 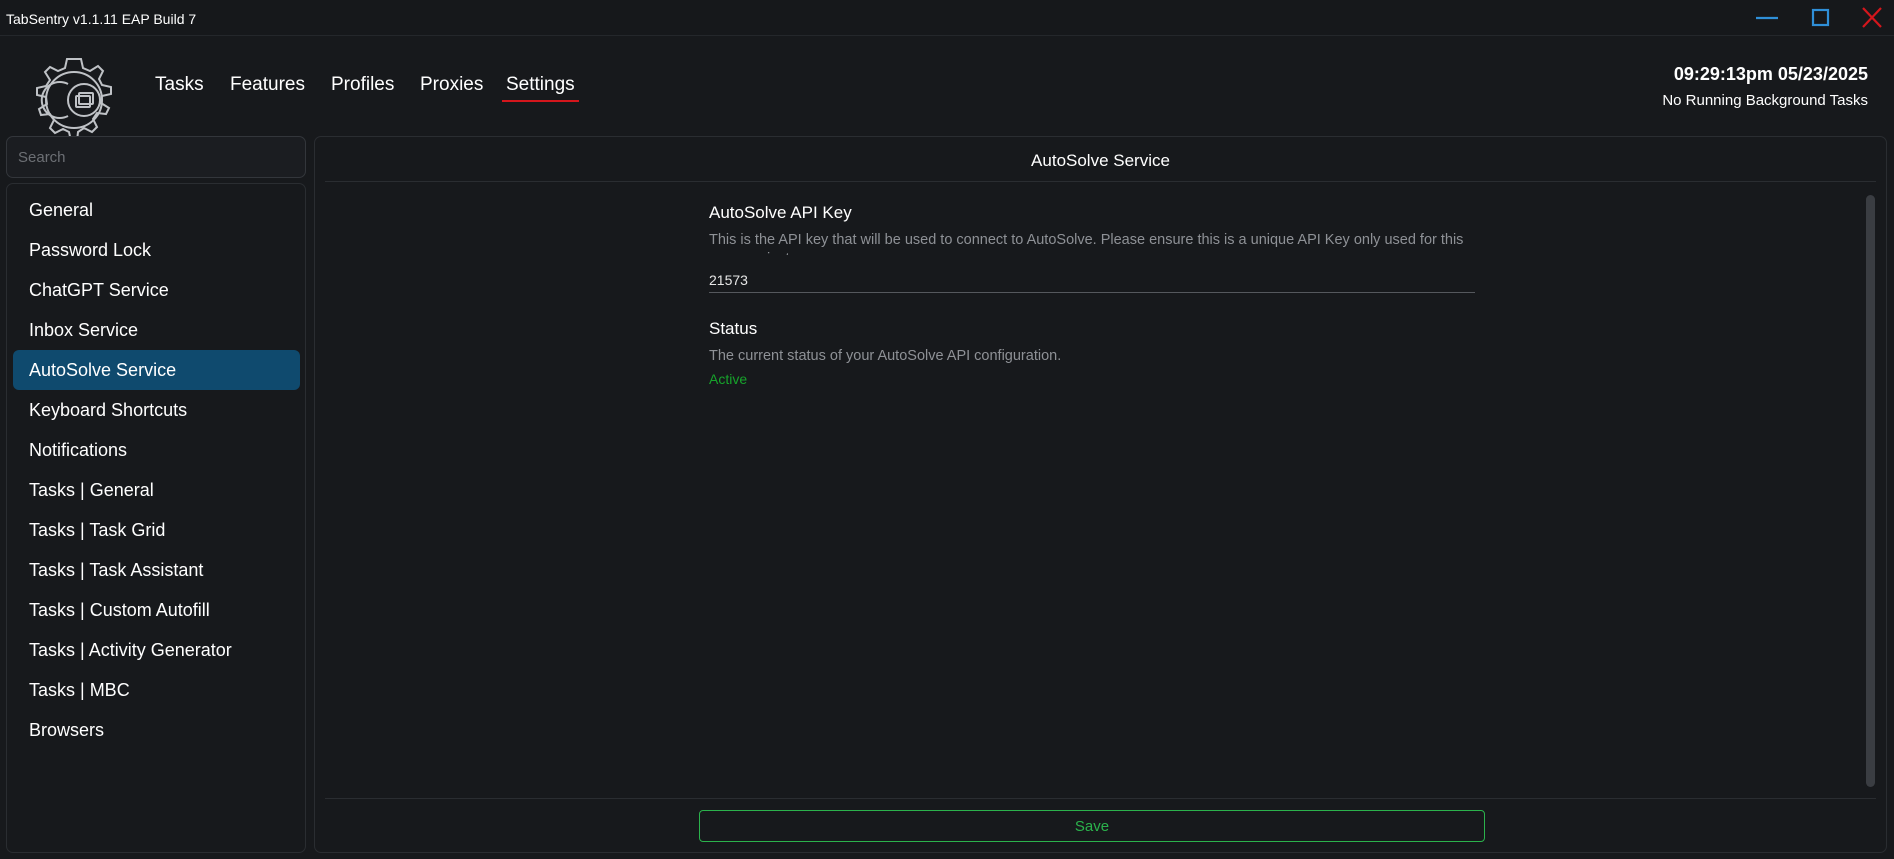 I want to click on maximize-icon, so click(x=1820, y=18).